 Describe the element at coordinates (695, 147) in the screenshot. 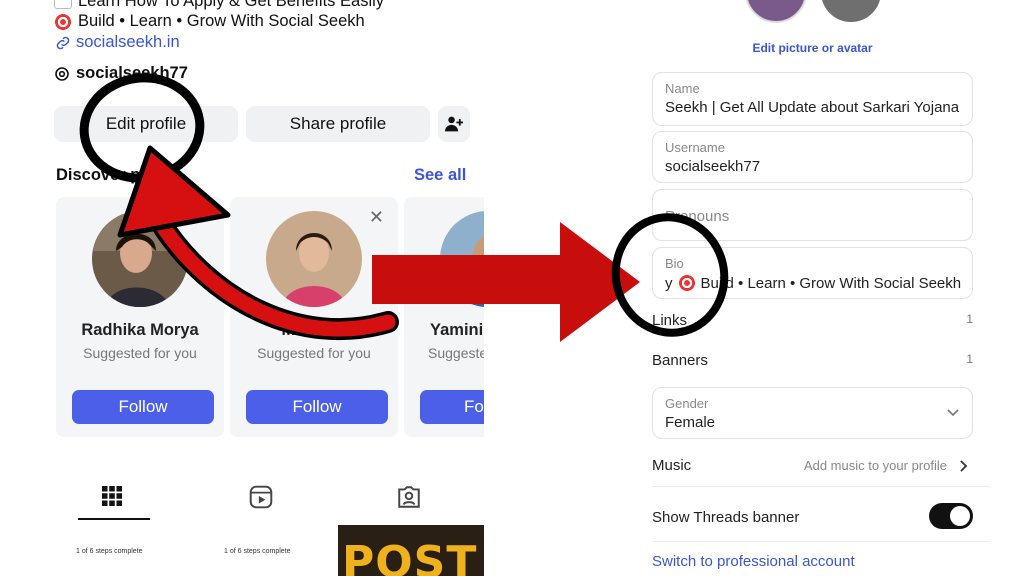

I see `username-label: Username` at that location.